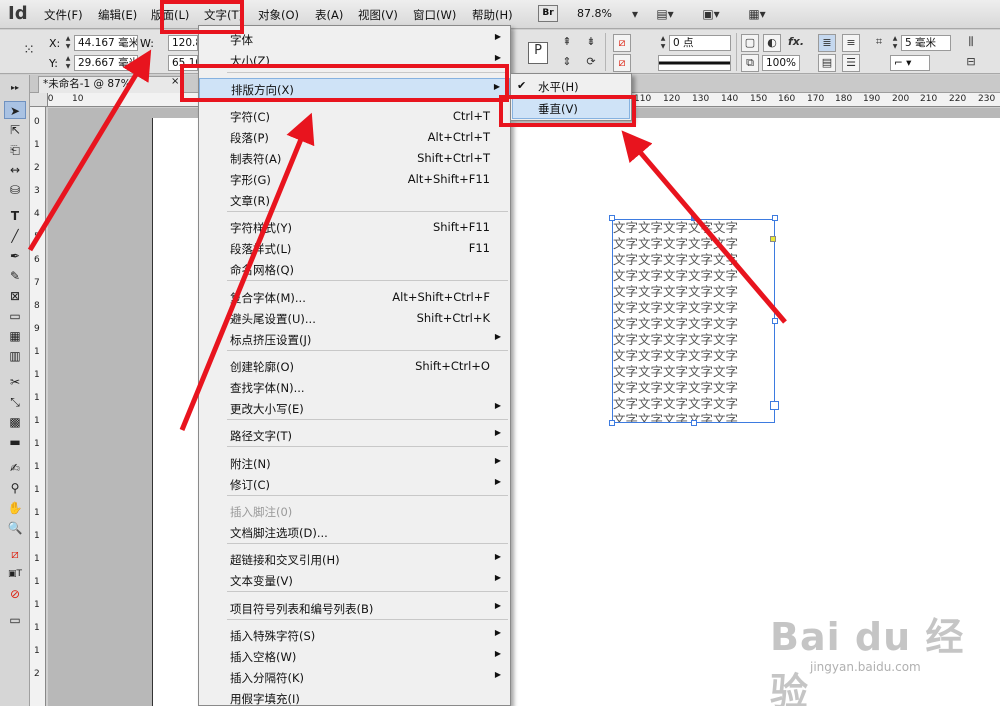  Describe the element at coordinates (354, 580) in the screenshot. I see `type-menu-item: 文本变量(V) ▶` at that location.